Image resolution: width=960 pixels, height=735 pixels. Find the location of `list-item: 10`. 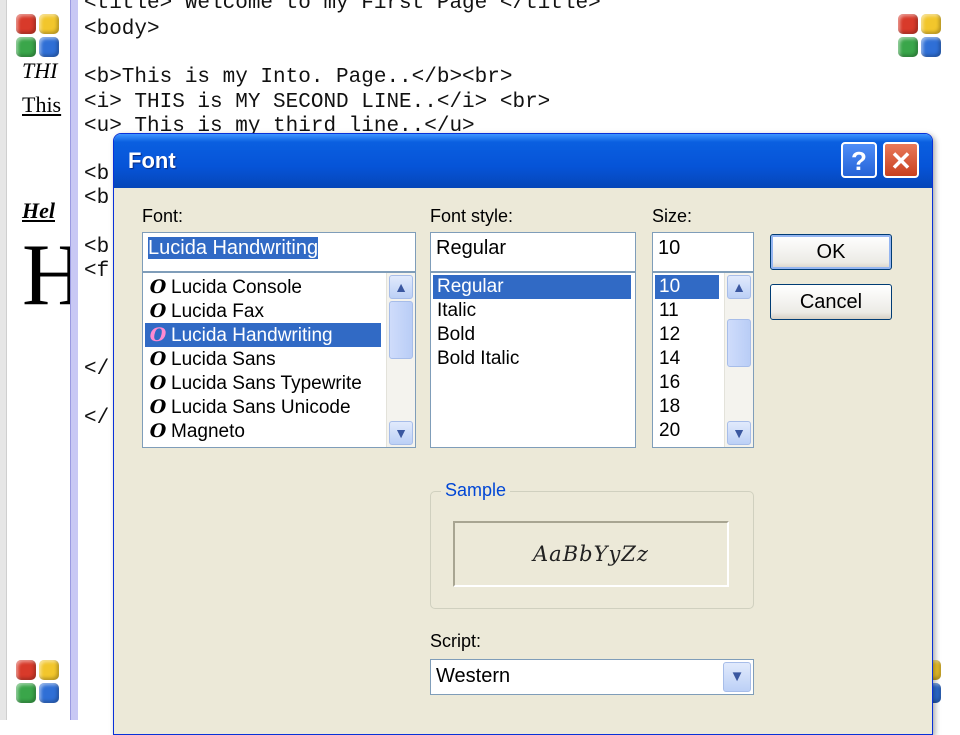

list-item: 10 is located at coordinates (687, 287).